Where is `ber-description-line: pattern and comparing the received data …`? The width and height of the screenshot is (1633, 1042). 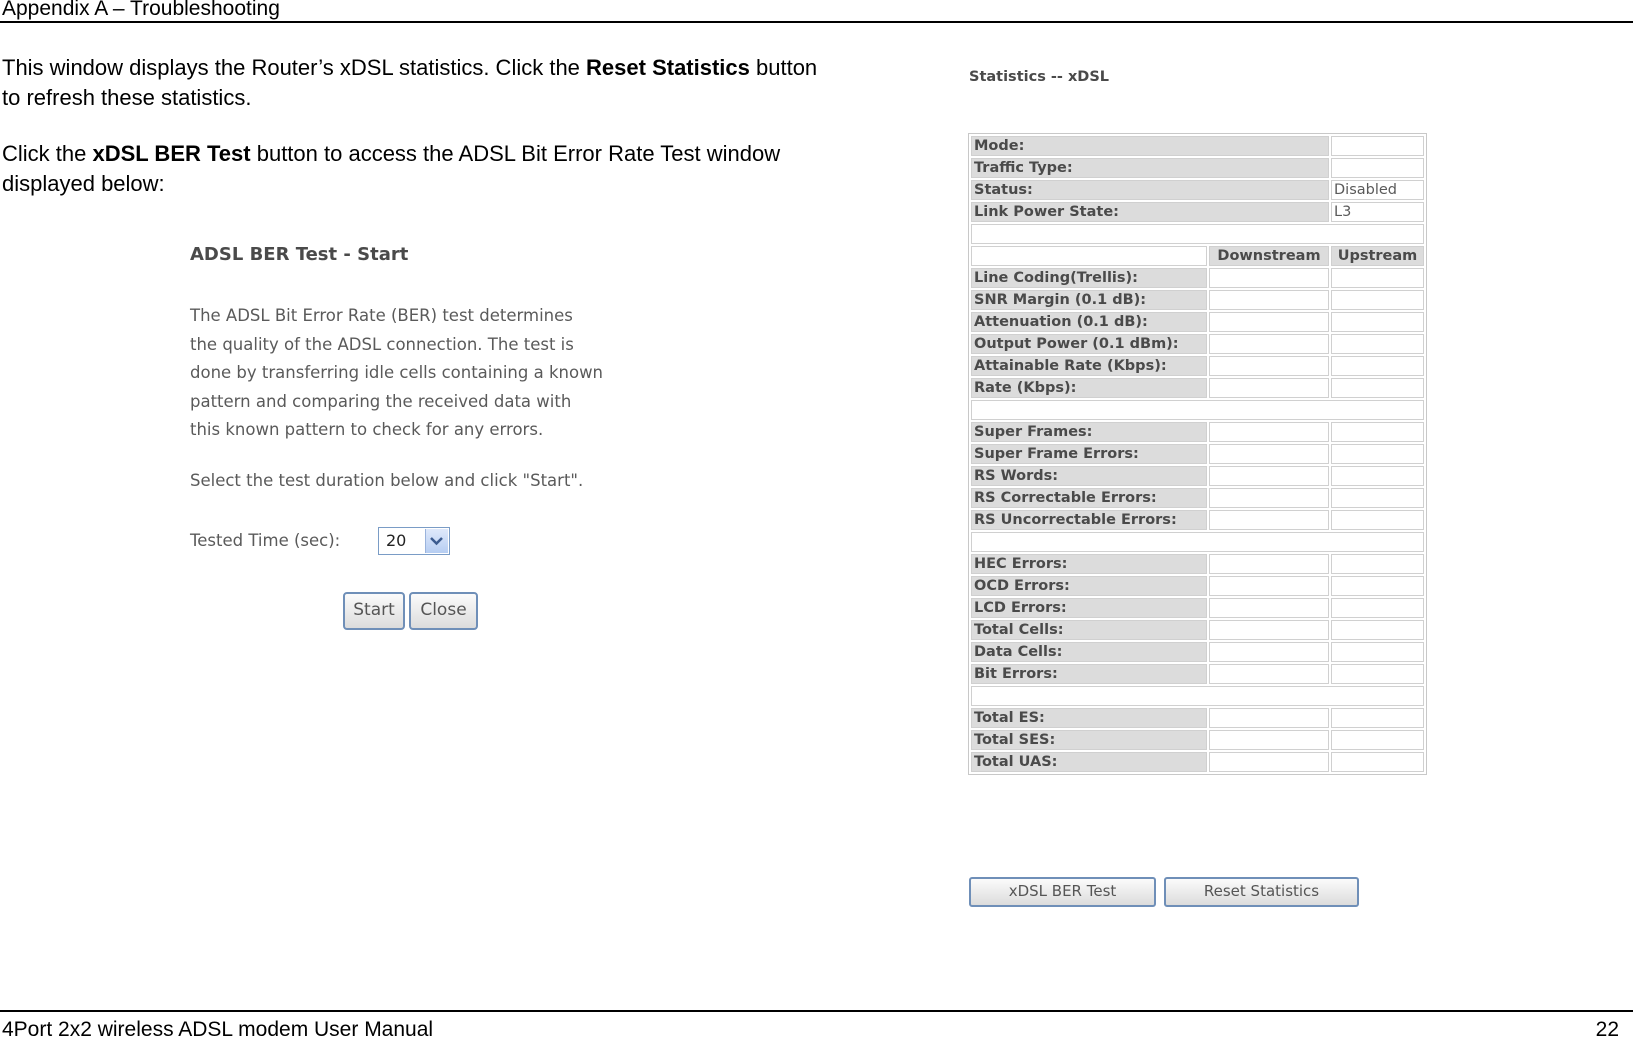 ber-description-line: pattern and comparing the received data … is located at coordinates (381, 401).